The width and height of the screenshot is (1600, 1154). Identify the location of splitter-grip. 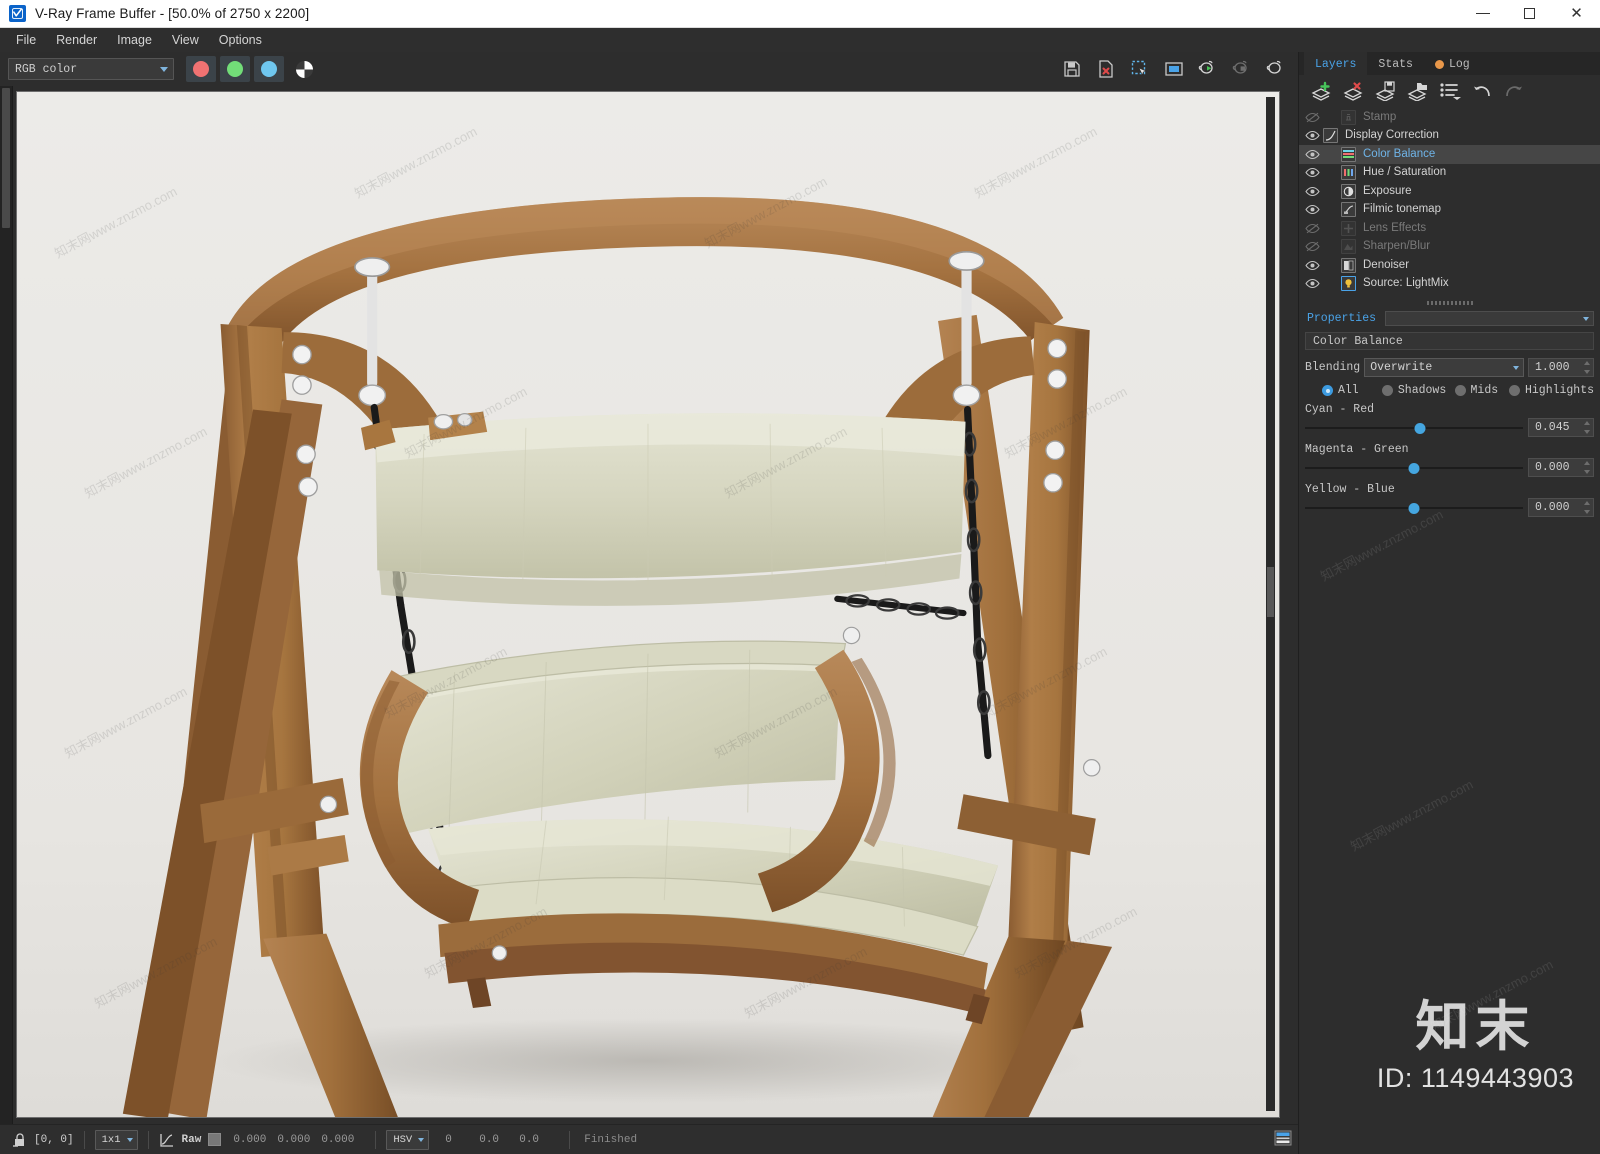
(1449, 303).